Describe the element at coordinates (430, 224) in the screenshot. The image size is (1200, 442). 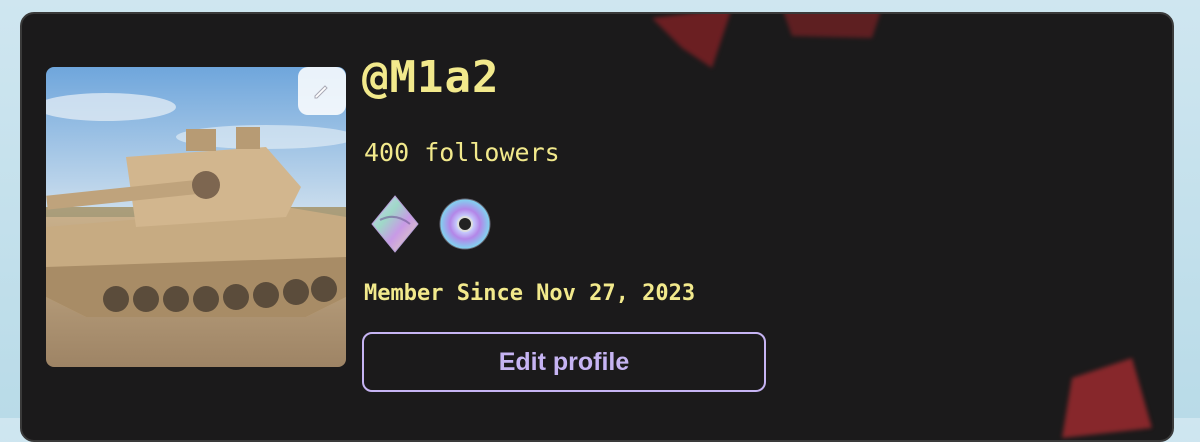
I see `badge-list` at that location.